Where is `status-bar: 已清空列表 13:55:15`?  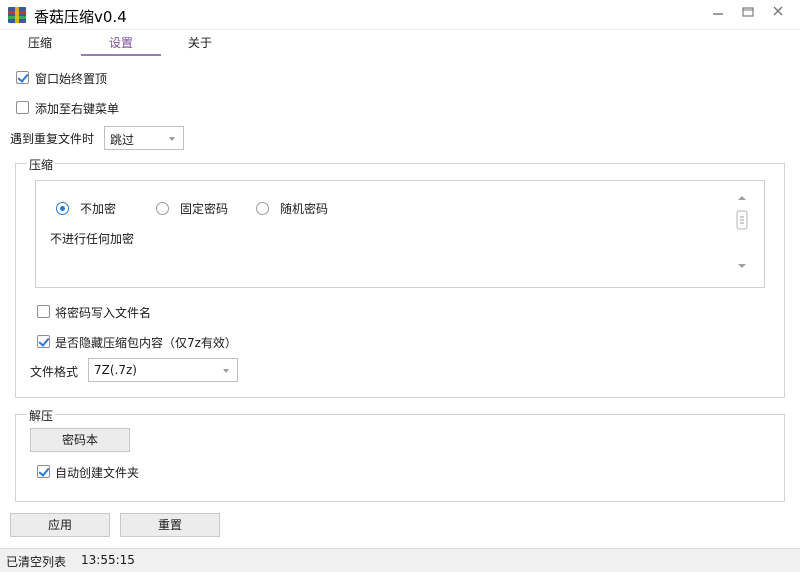 status-bar: 已清空列表 13:55:15 is located at coordinates (400, 560).